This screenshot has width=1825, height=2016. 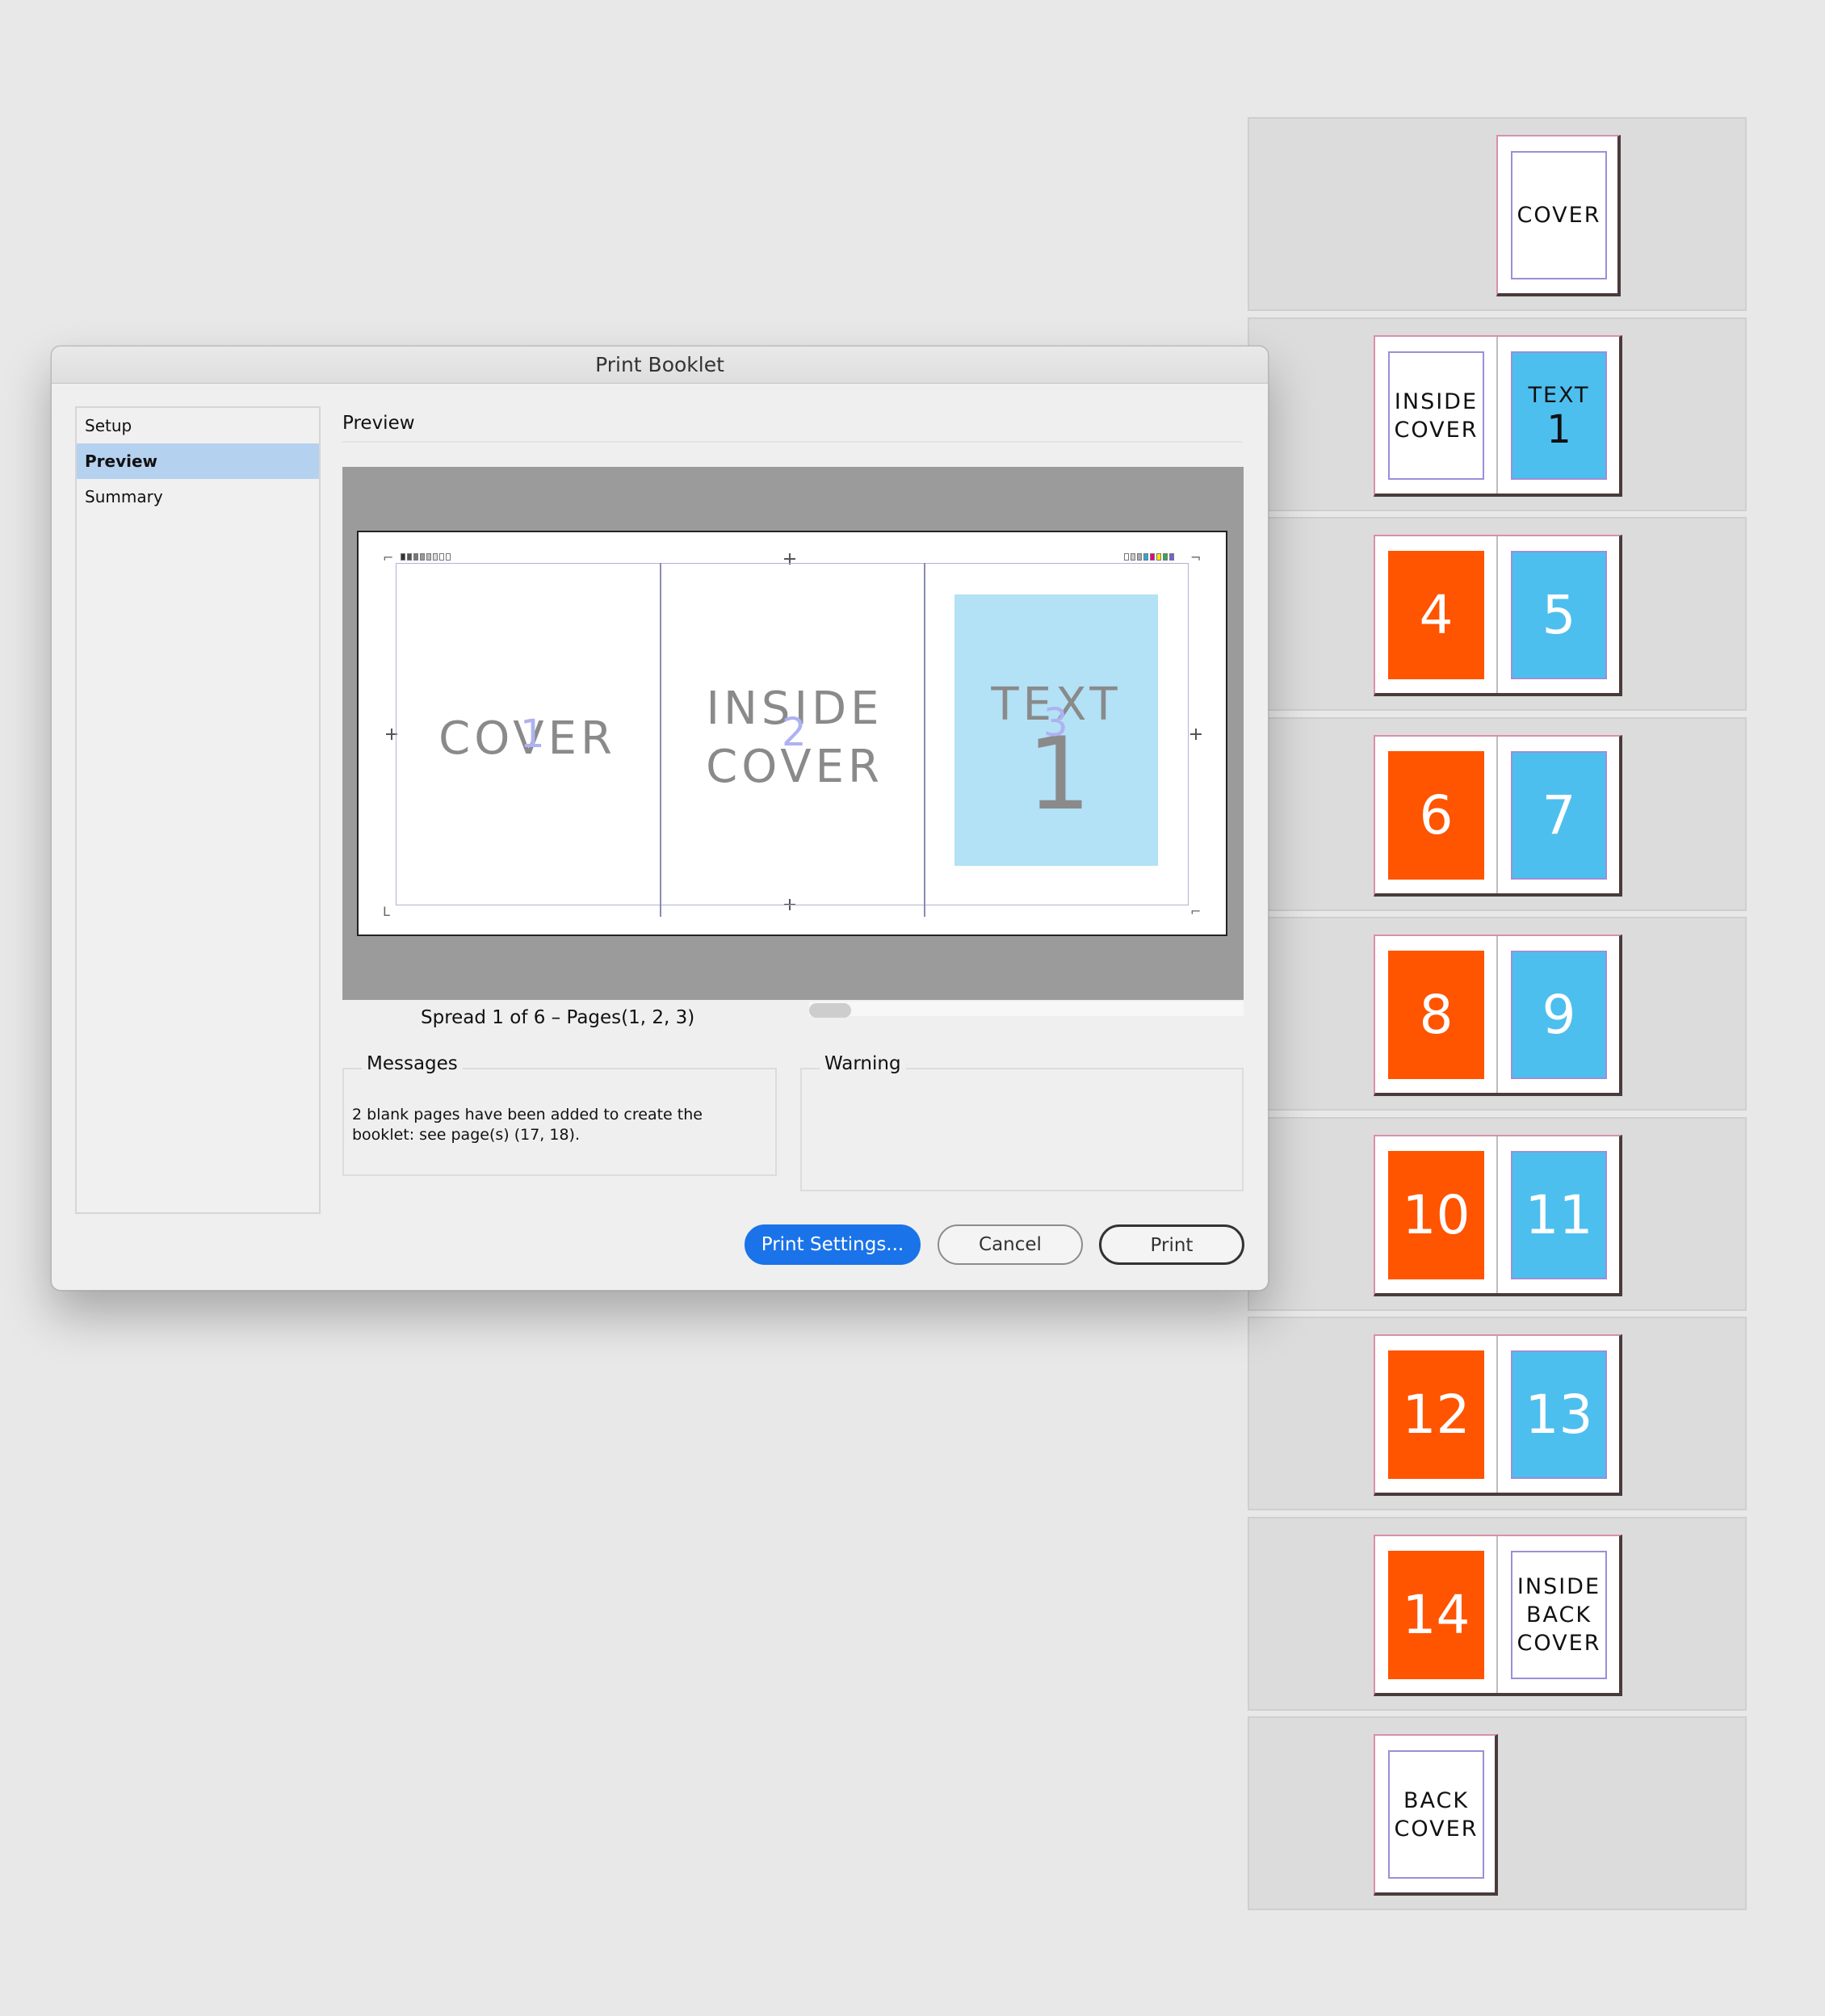 I want to click on page-number: 10, so click(x=1436, y=1215).